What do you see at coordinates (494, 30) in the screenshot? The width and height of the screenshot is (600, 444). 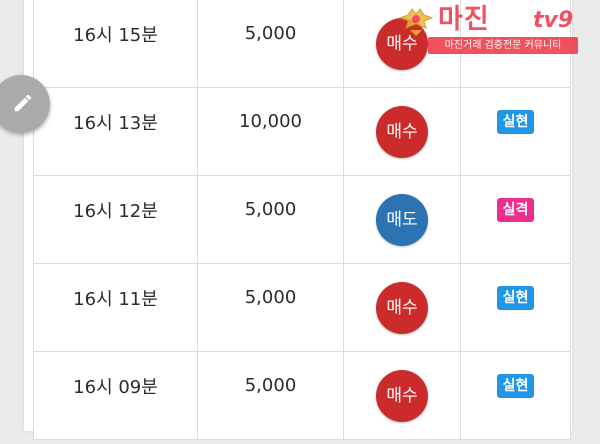 I see `site-watermark: 마진 tv9 마진거래 검증전문 커뮤니티` at bounding box center [494, 30].